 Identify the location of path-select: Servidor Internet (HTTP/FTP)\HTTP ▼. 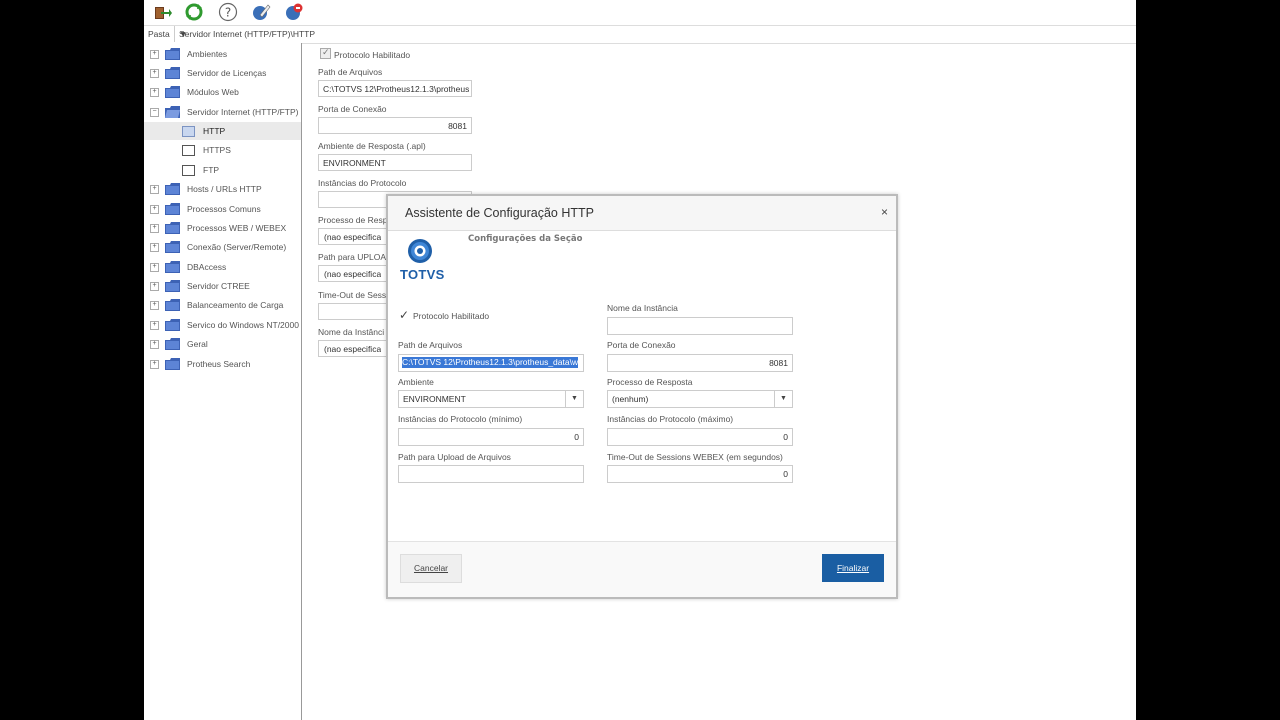
(655, 34).